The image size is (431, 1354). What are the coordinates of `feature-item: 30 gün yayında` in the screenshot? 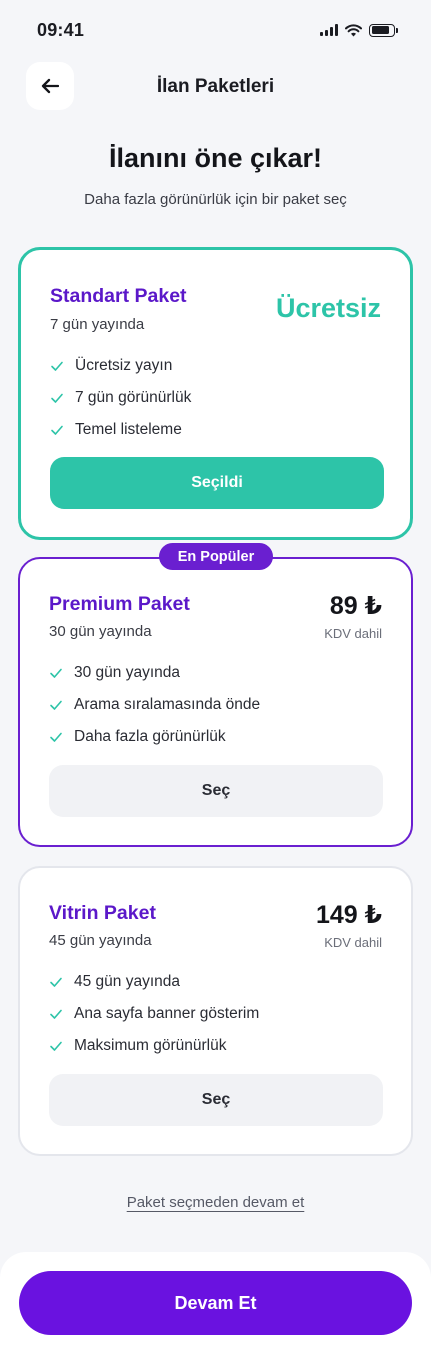 It's located at (154, 673).